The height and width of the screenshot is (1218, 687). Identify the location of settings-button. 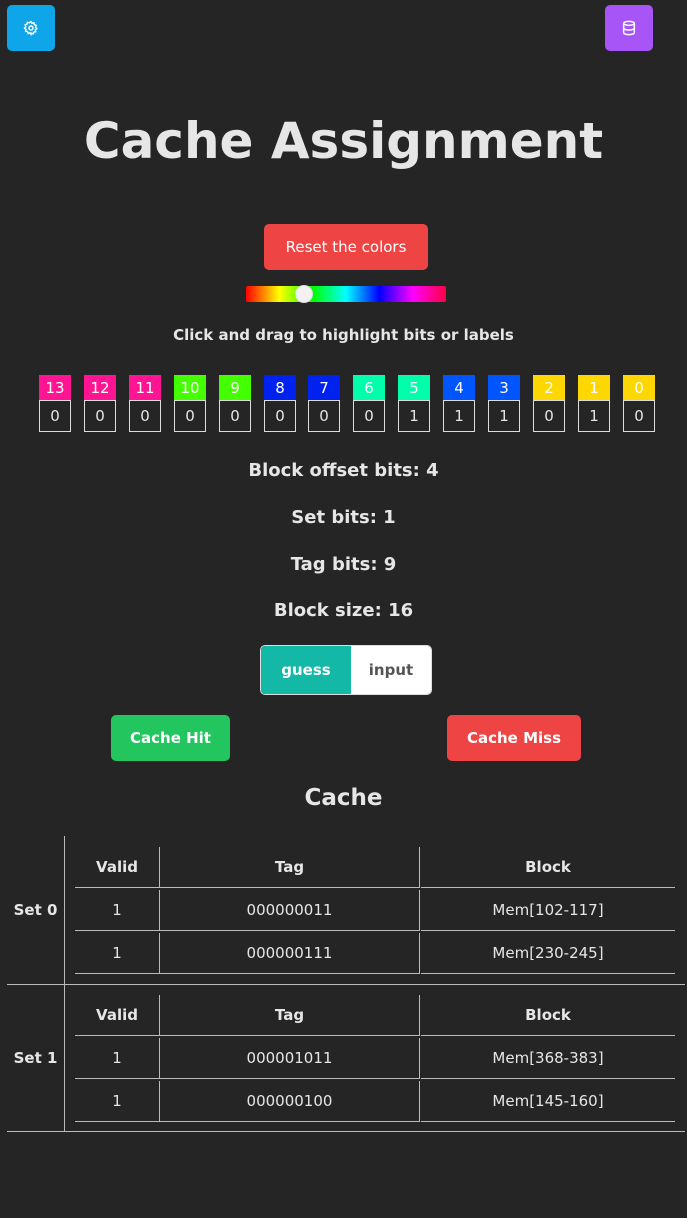
(31, 28).